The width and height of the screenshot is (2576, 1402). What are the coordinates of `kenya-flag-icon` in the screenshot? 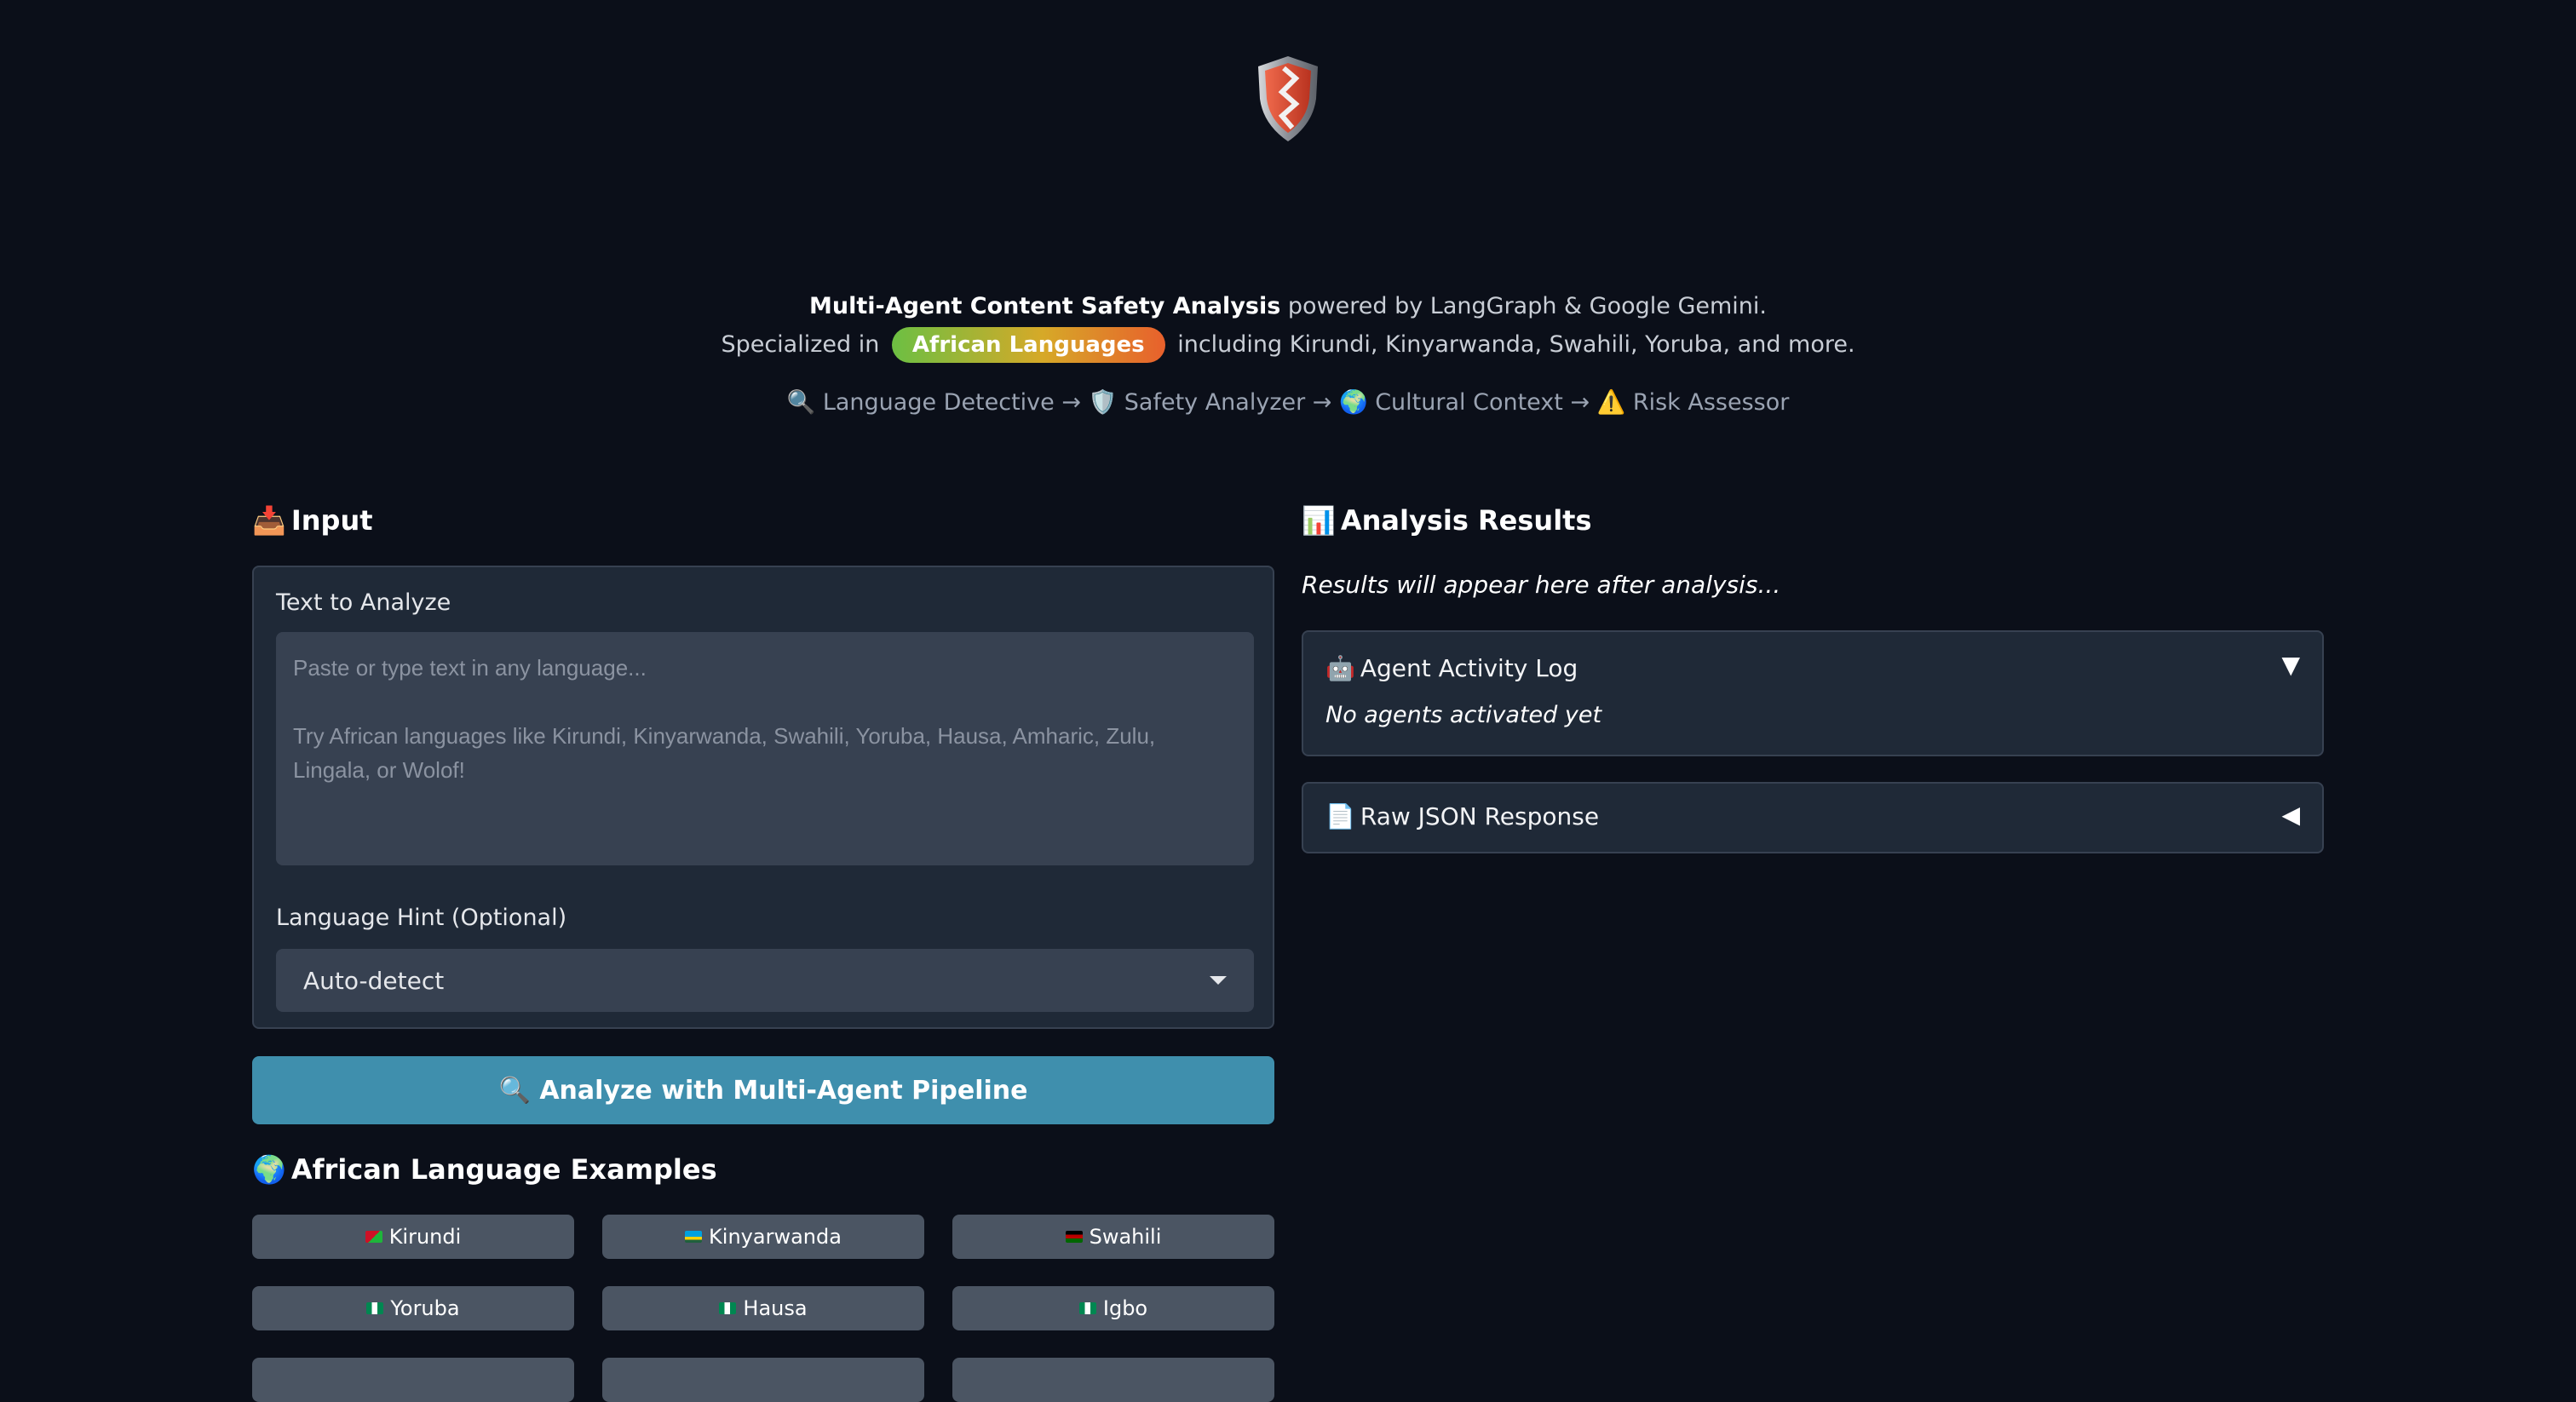 It's located at (1074, 1237).